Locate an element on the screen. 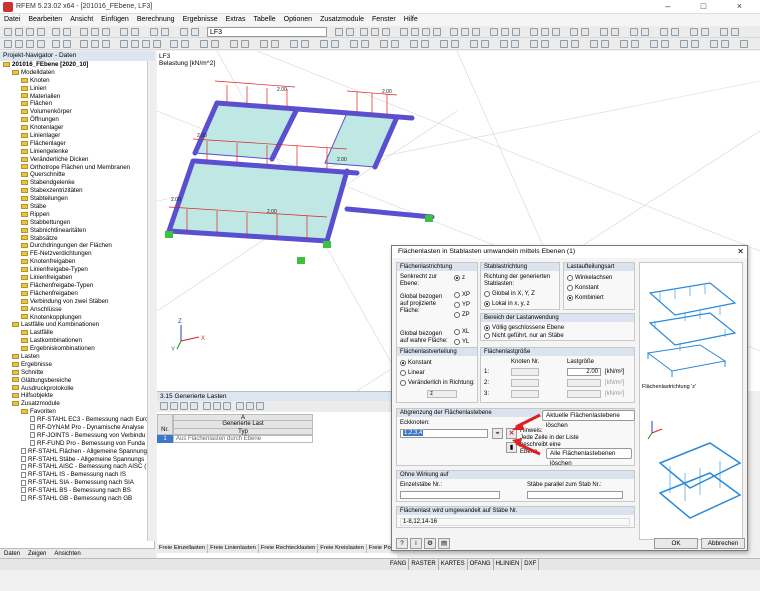 The width and height of the screenshot is (760, 591). close-icon: ✕ is located at coordinates (740, 252).